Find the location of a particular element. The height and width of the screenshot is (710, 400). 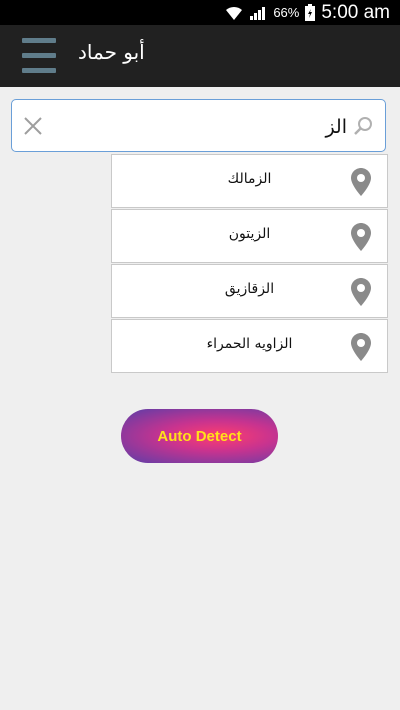

suggestion-label: الزاويه الحمراء is located at coordinates (249, 344).